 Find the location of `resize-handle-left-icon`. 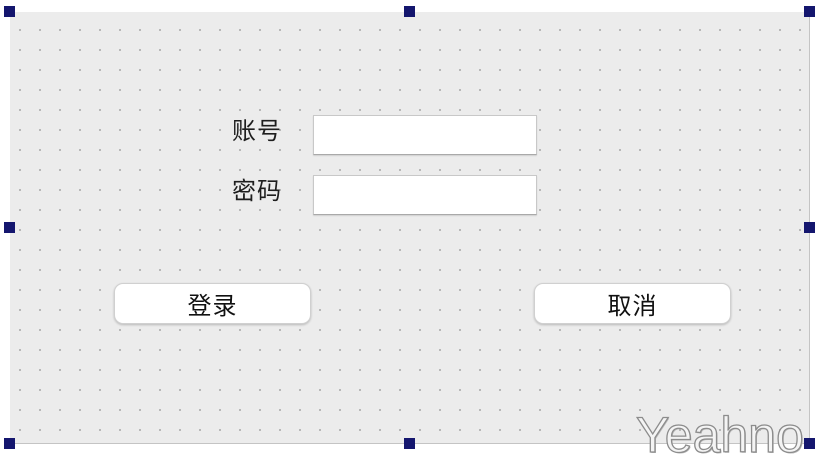

resize-handle-left-icon is located at coordinates (9, 227).